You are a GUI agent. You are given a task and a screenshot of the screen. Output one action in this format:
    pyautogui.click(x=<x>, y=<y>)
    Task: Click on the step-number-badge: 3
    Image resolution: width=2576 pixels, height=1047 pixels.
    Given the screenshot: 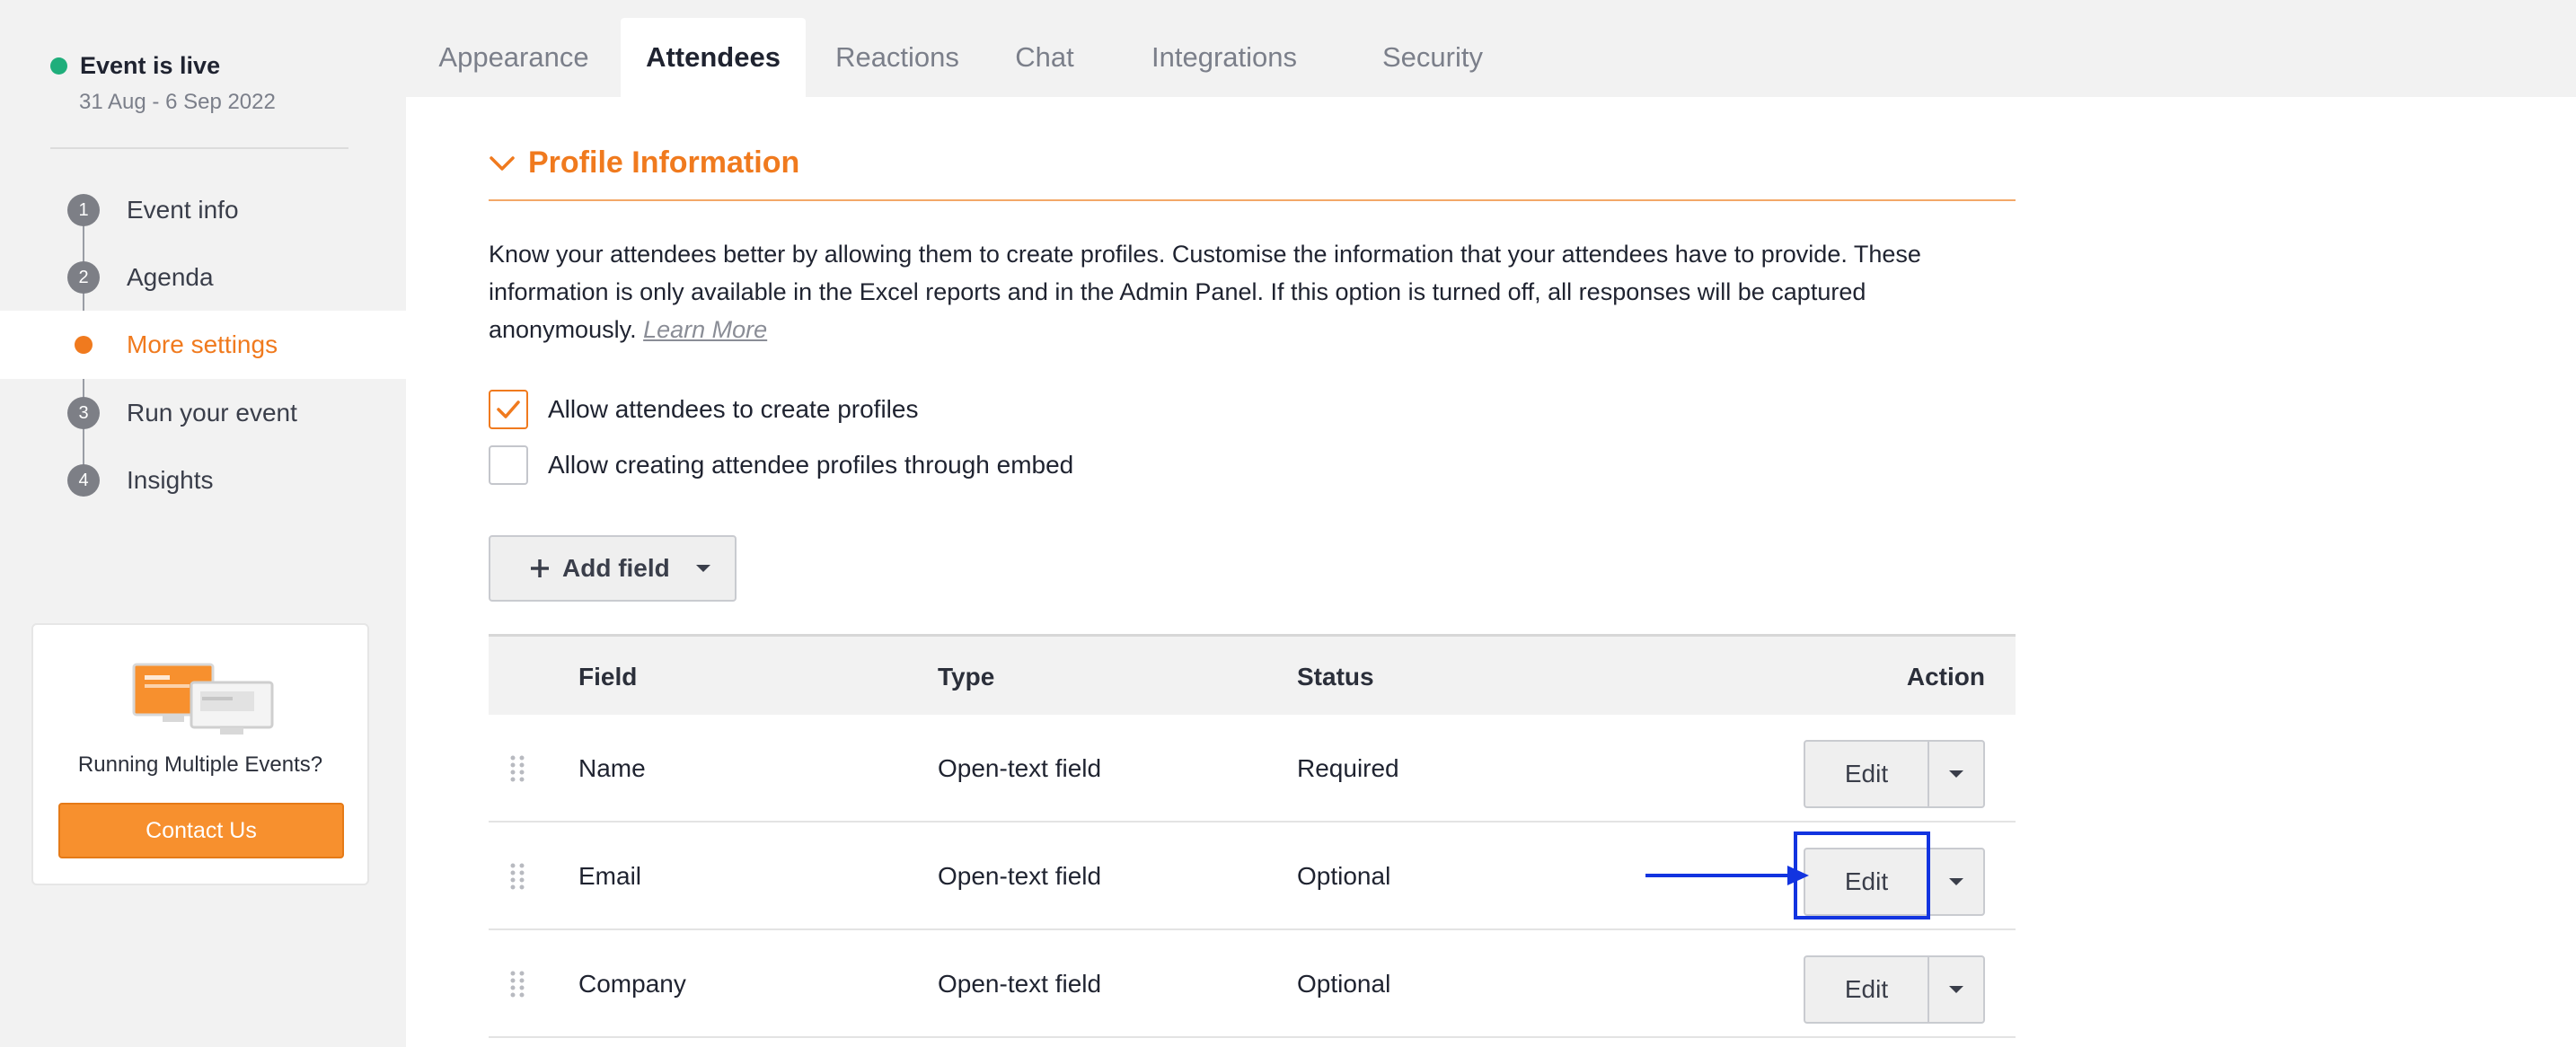 What is the action you would take?
    pyautogui.click(x=83, y=413)
    